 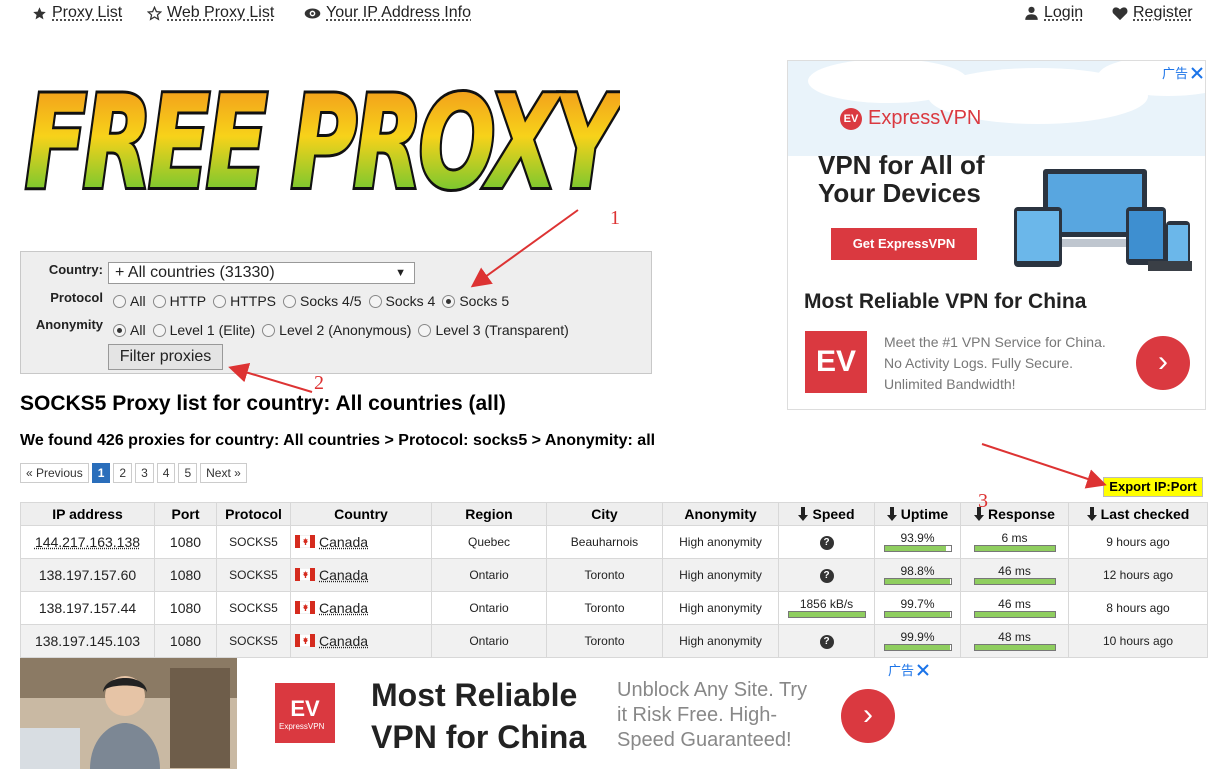 What do you see at coordinates (904, 244) in the screenshot?
I see `ad-cta-button: Get ExpressVPN` at bounding box center [904, 244].